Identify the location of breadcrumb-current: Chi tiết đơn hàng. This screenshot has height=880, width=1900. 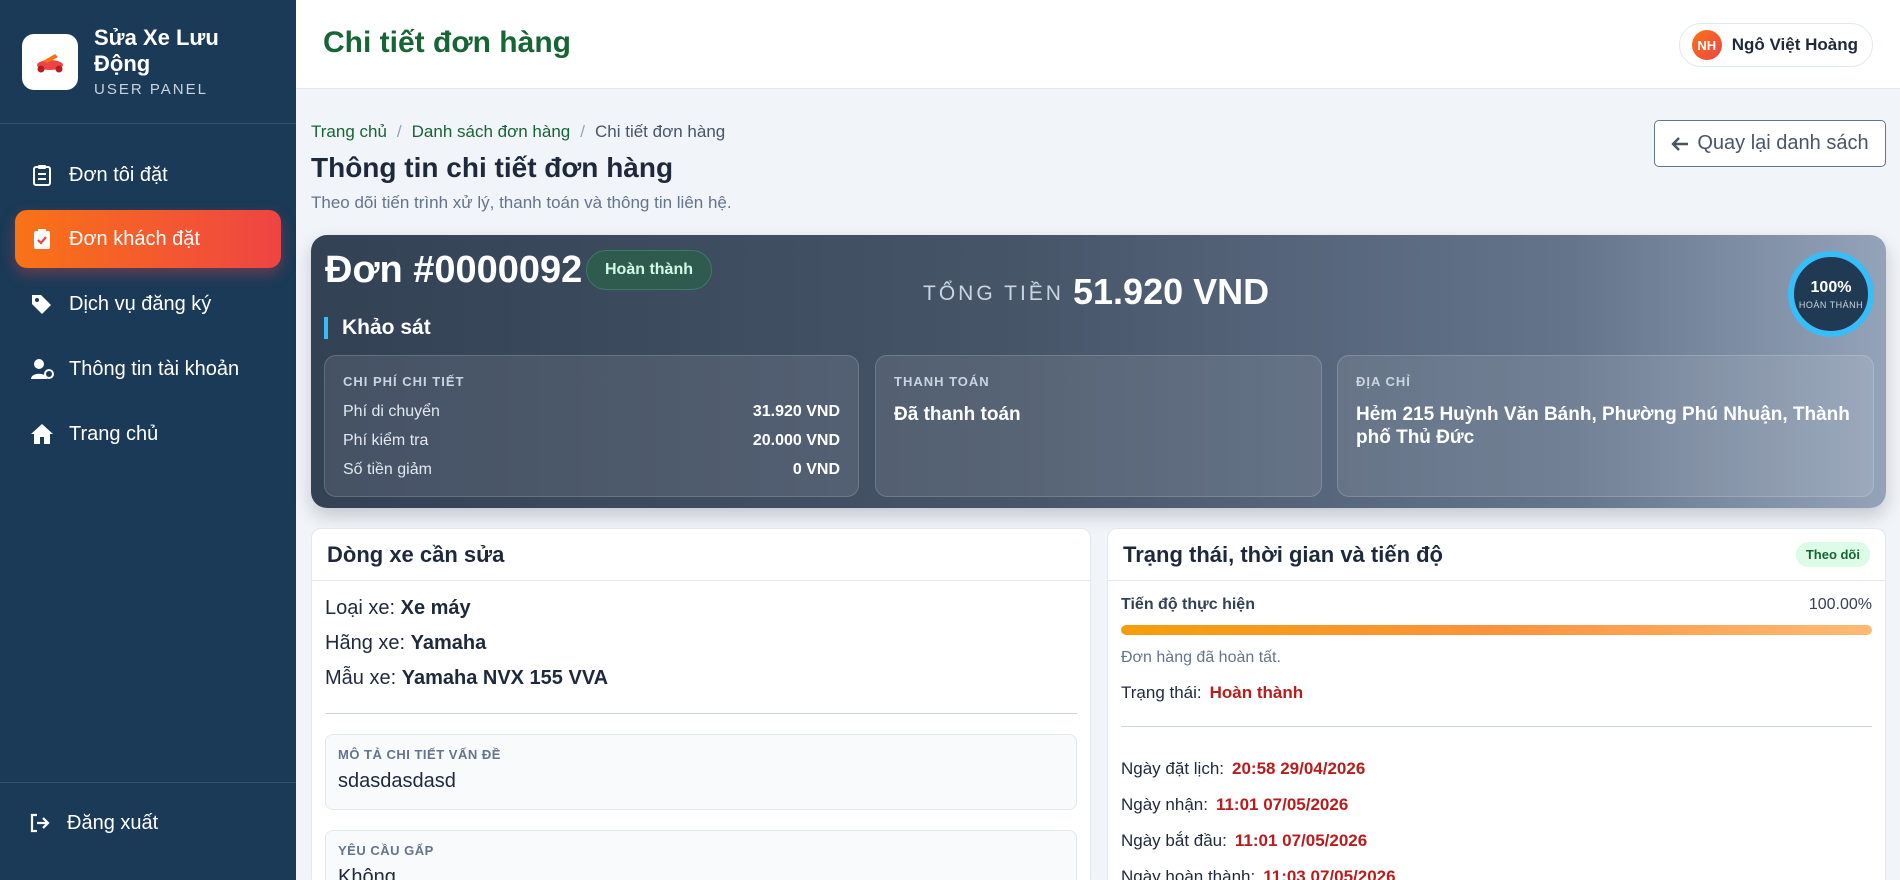
(660, 131).